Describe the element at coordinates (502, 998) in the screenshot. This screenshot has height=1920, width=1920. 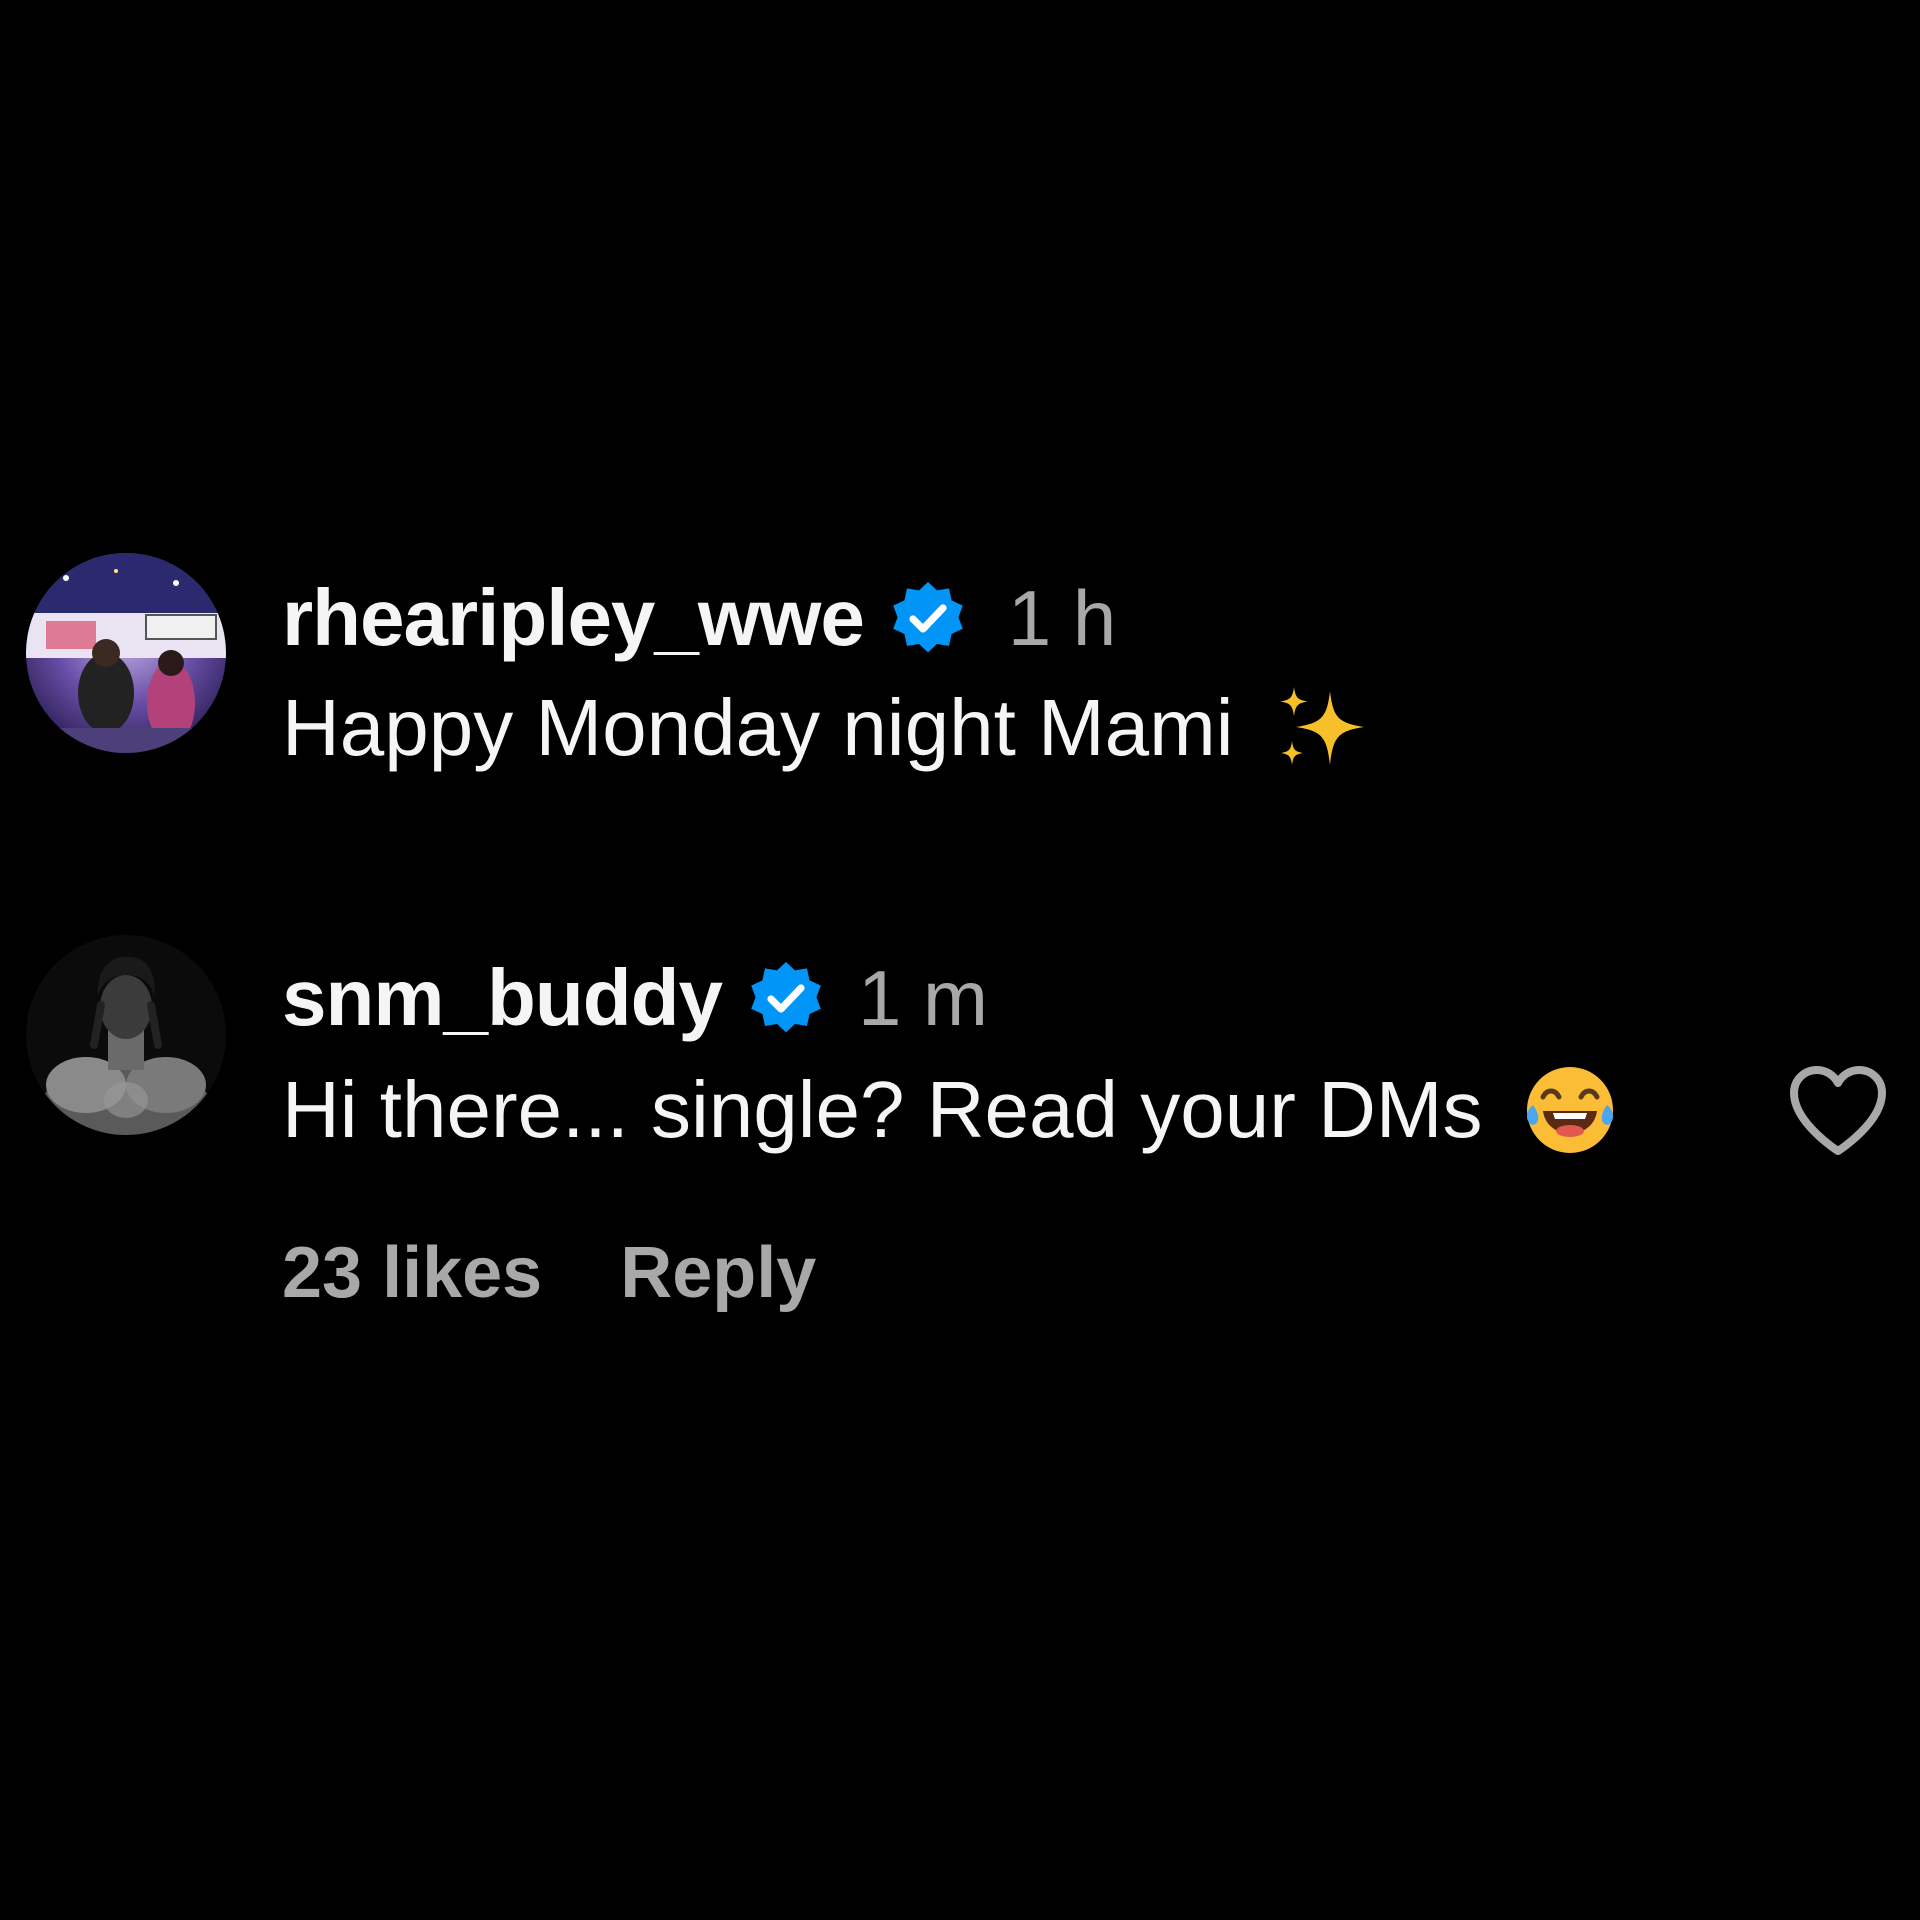
I see `username: snm_buddy` at that location.